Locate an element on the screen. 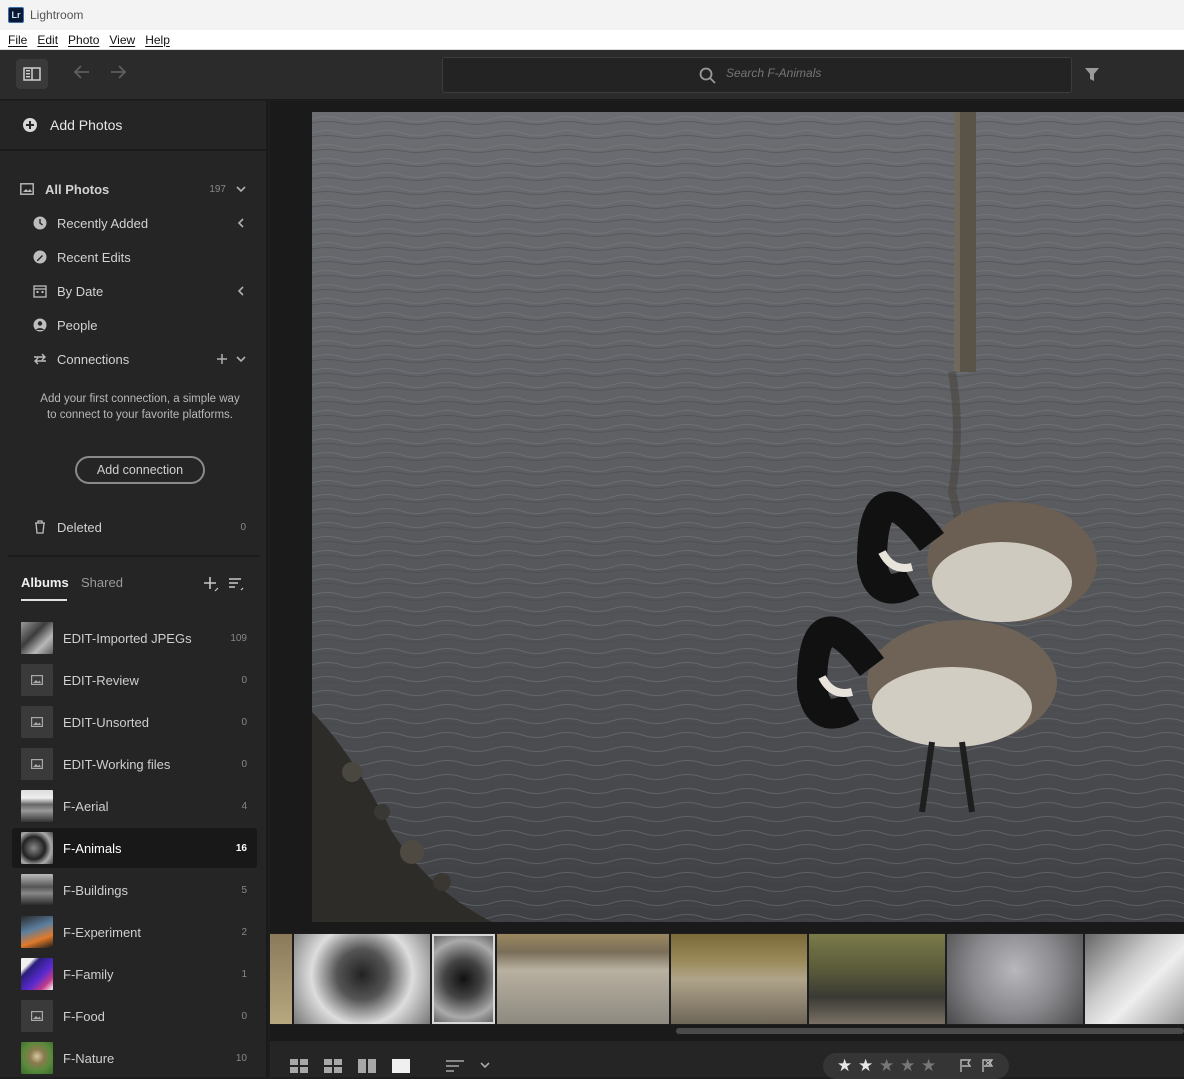  all-photos-item: All Photos 197 is located at coordinates (133, 189).